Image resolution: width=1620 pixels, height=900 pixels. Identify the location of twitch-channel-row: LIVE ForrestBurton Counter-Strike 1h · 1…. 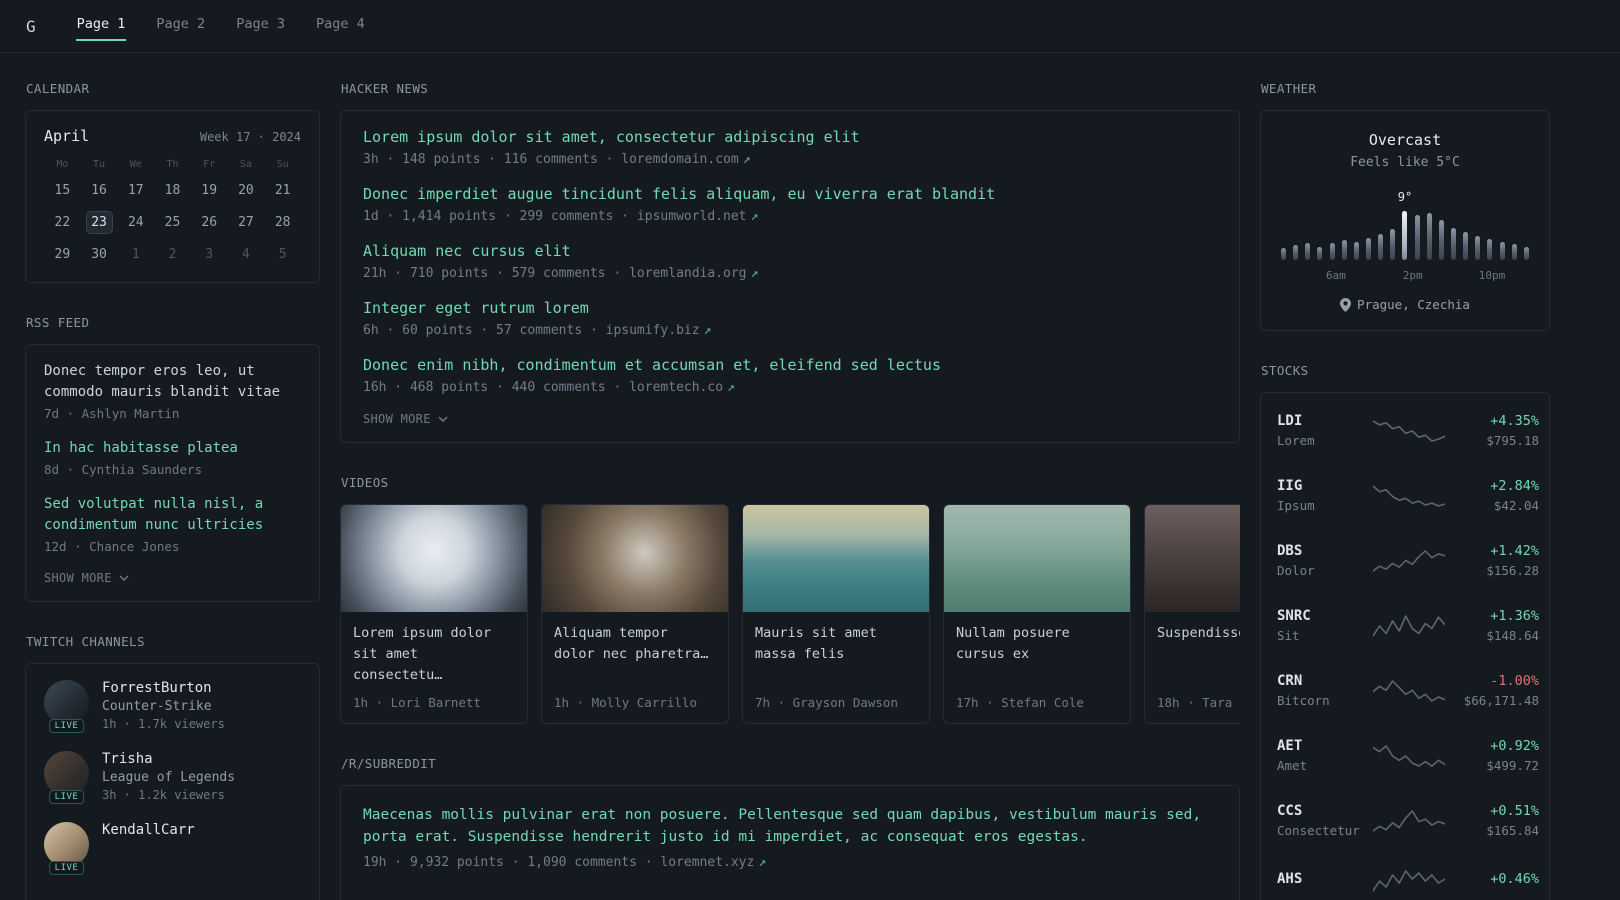
(172, 706).